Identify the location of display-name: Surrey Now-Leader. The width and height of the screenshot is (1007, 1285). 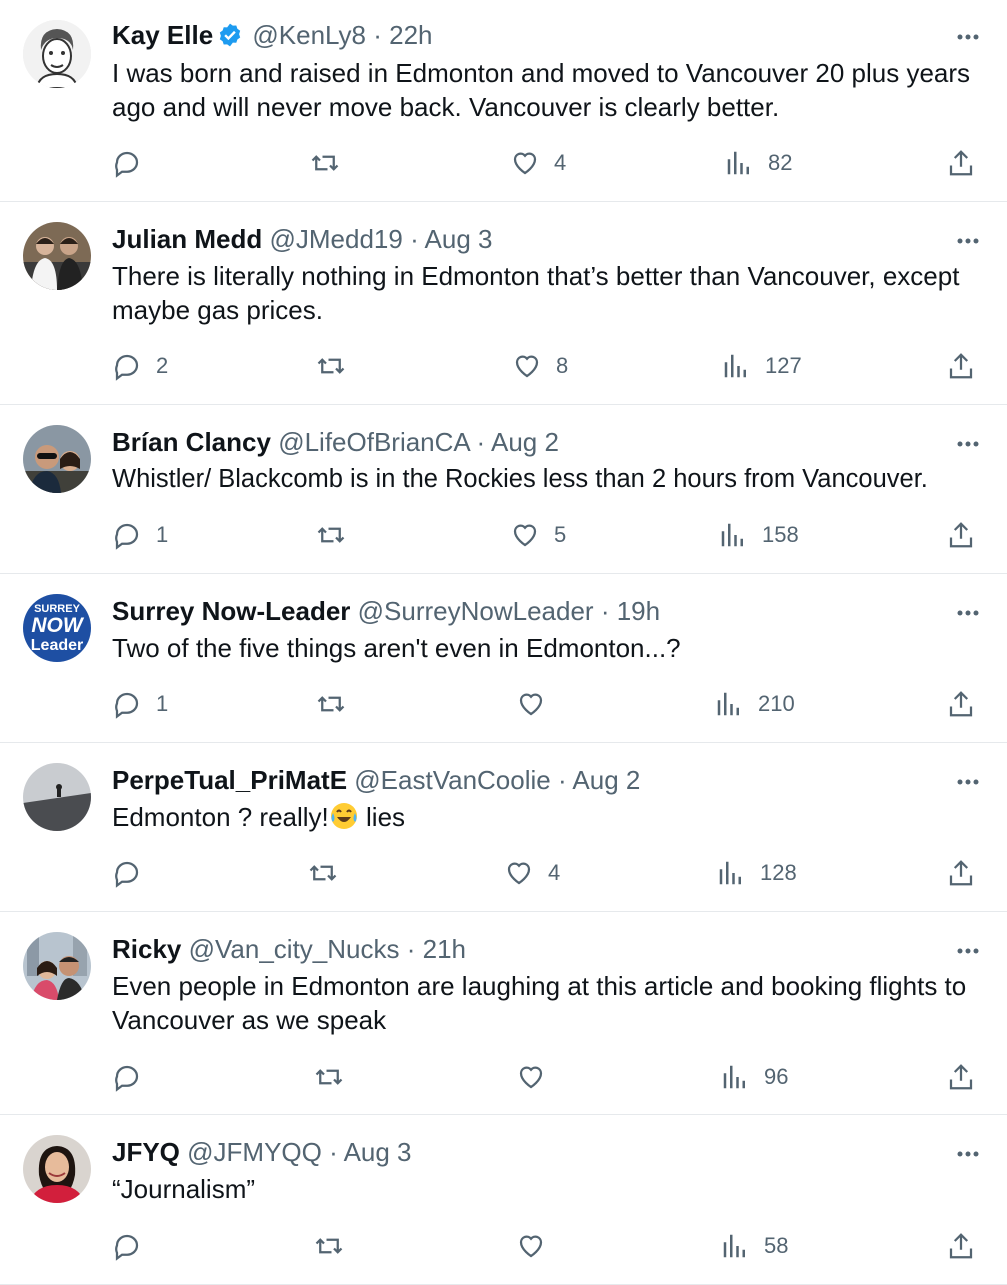
(231, 611).